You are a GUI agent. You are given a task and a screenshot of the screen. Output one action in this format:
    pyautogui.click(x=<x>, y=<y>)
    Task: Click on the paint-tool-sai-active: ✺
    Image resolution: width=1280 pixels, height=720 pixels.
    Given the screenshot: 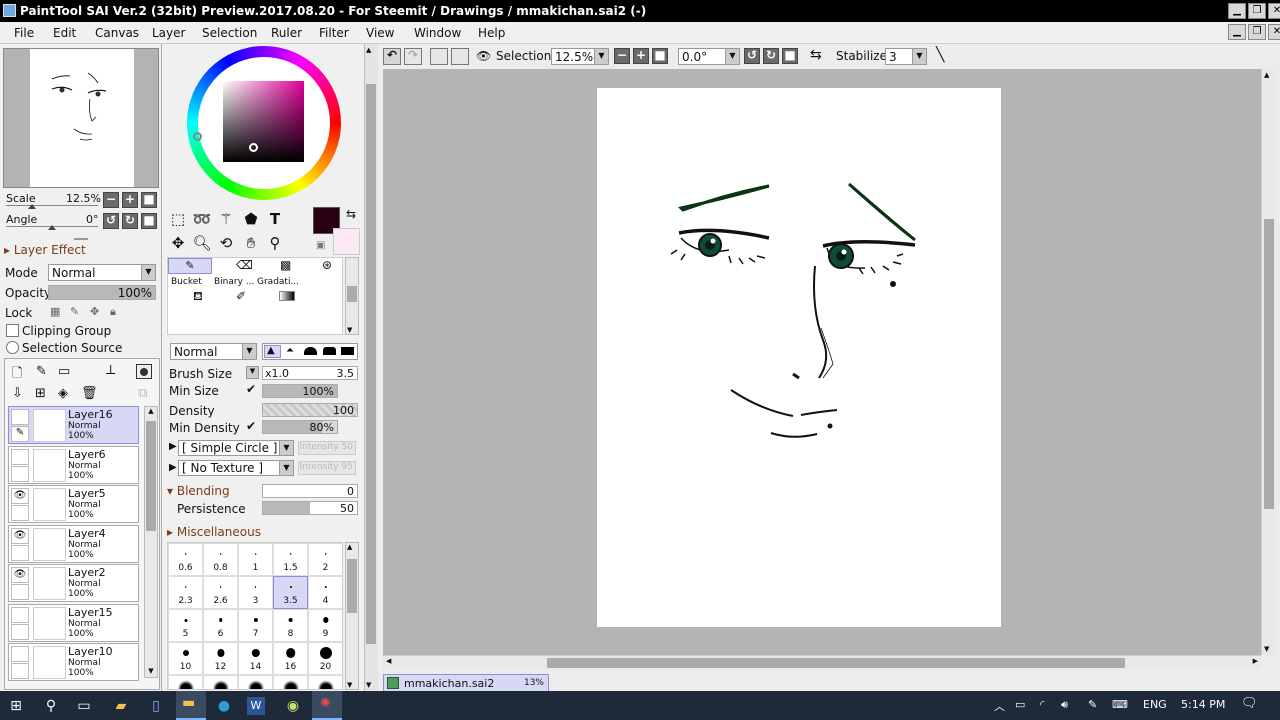 What is the action you would take?
    pyautogui.click(x=327, y=705)
    